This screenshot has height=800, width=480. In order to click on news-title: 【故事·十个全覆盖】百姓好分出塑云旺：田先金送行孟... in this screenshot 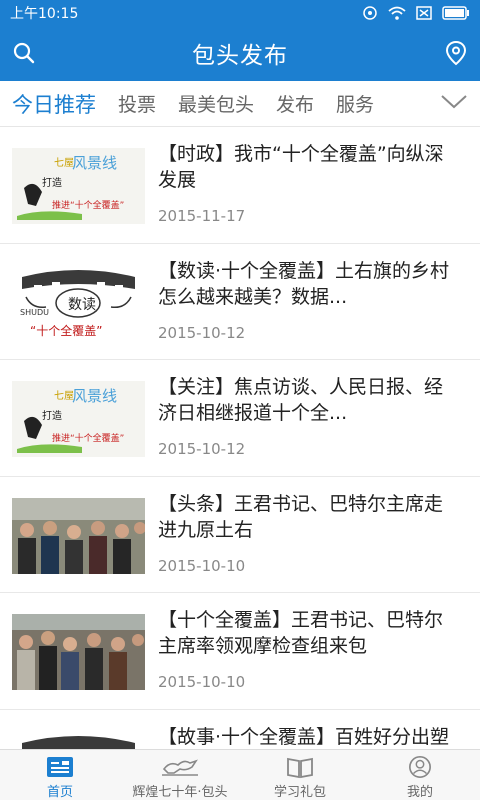, I will do `click(304, 736)`.